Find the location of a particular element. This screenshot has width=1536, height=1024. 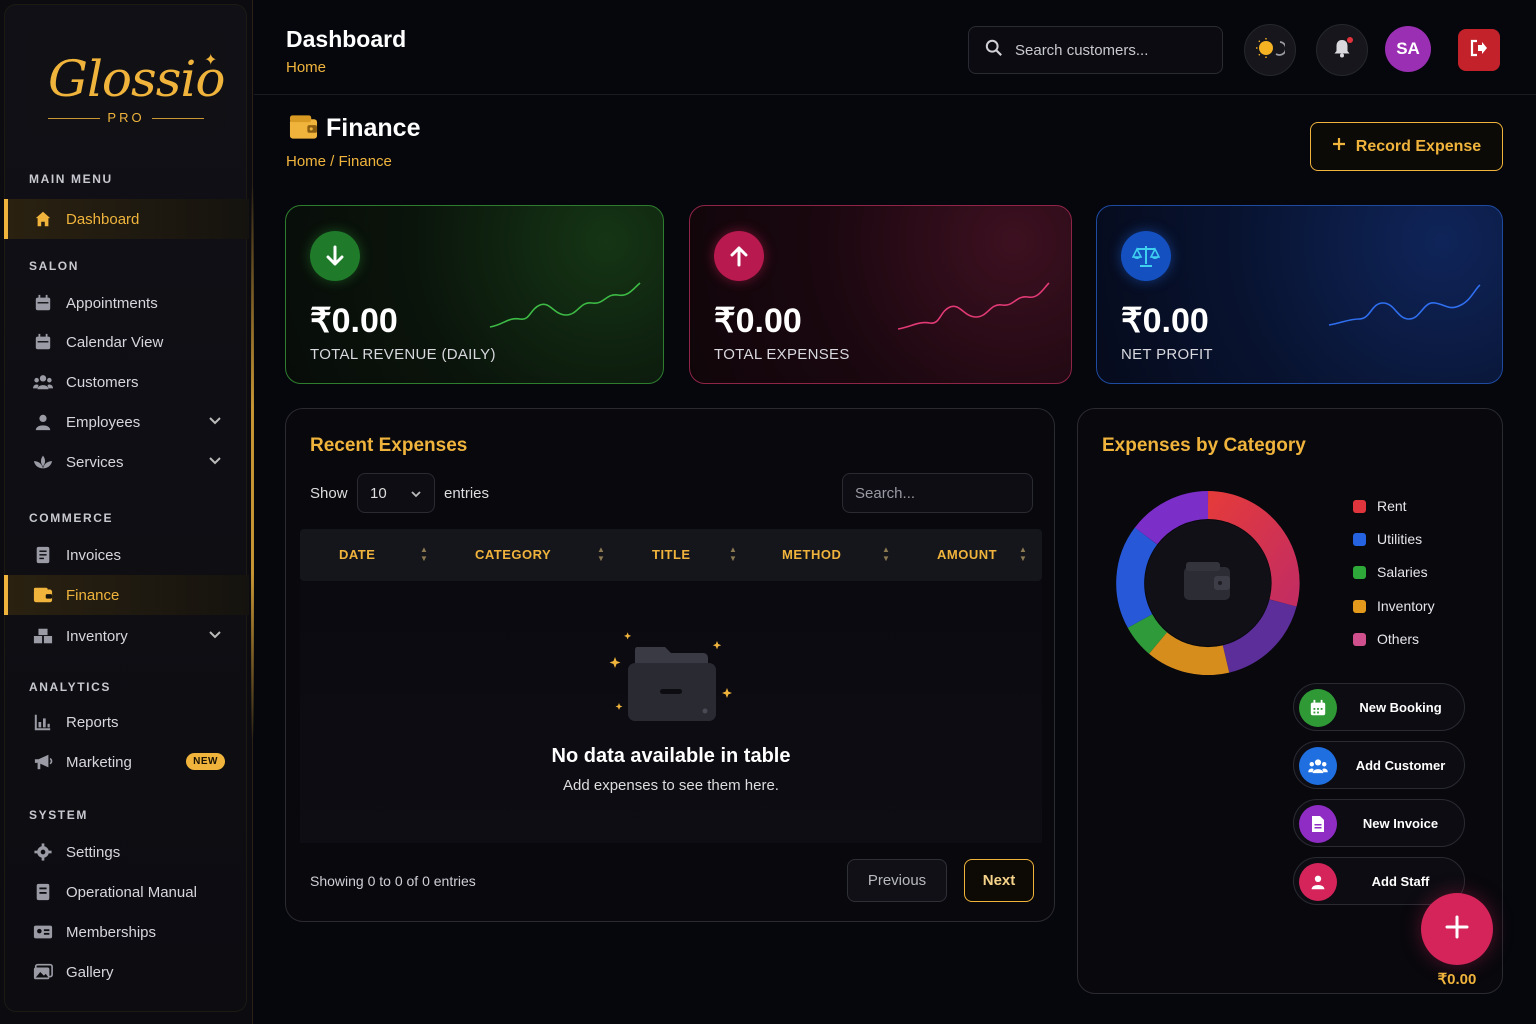

sidebar-item-memberships: Memberships is located at coordinates (126, 932).